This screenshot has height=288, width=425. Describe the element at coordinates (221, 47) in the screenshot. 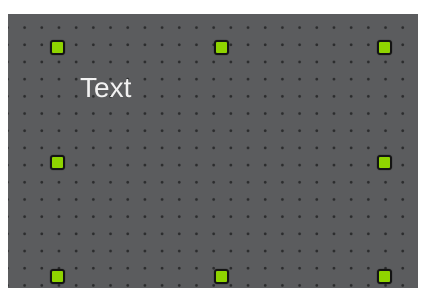

I see `resize-handle-top-center` at that location.